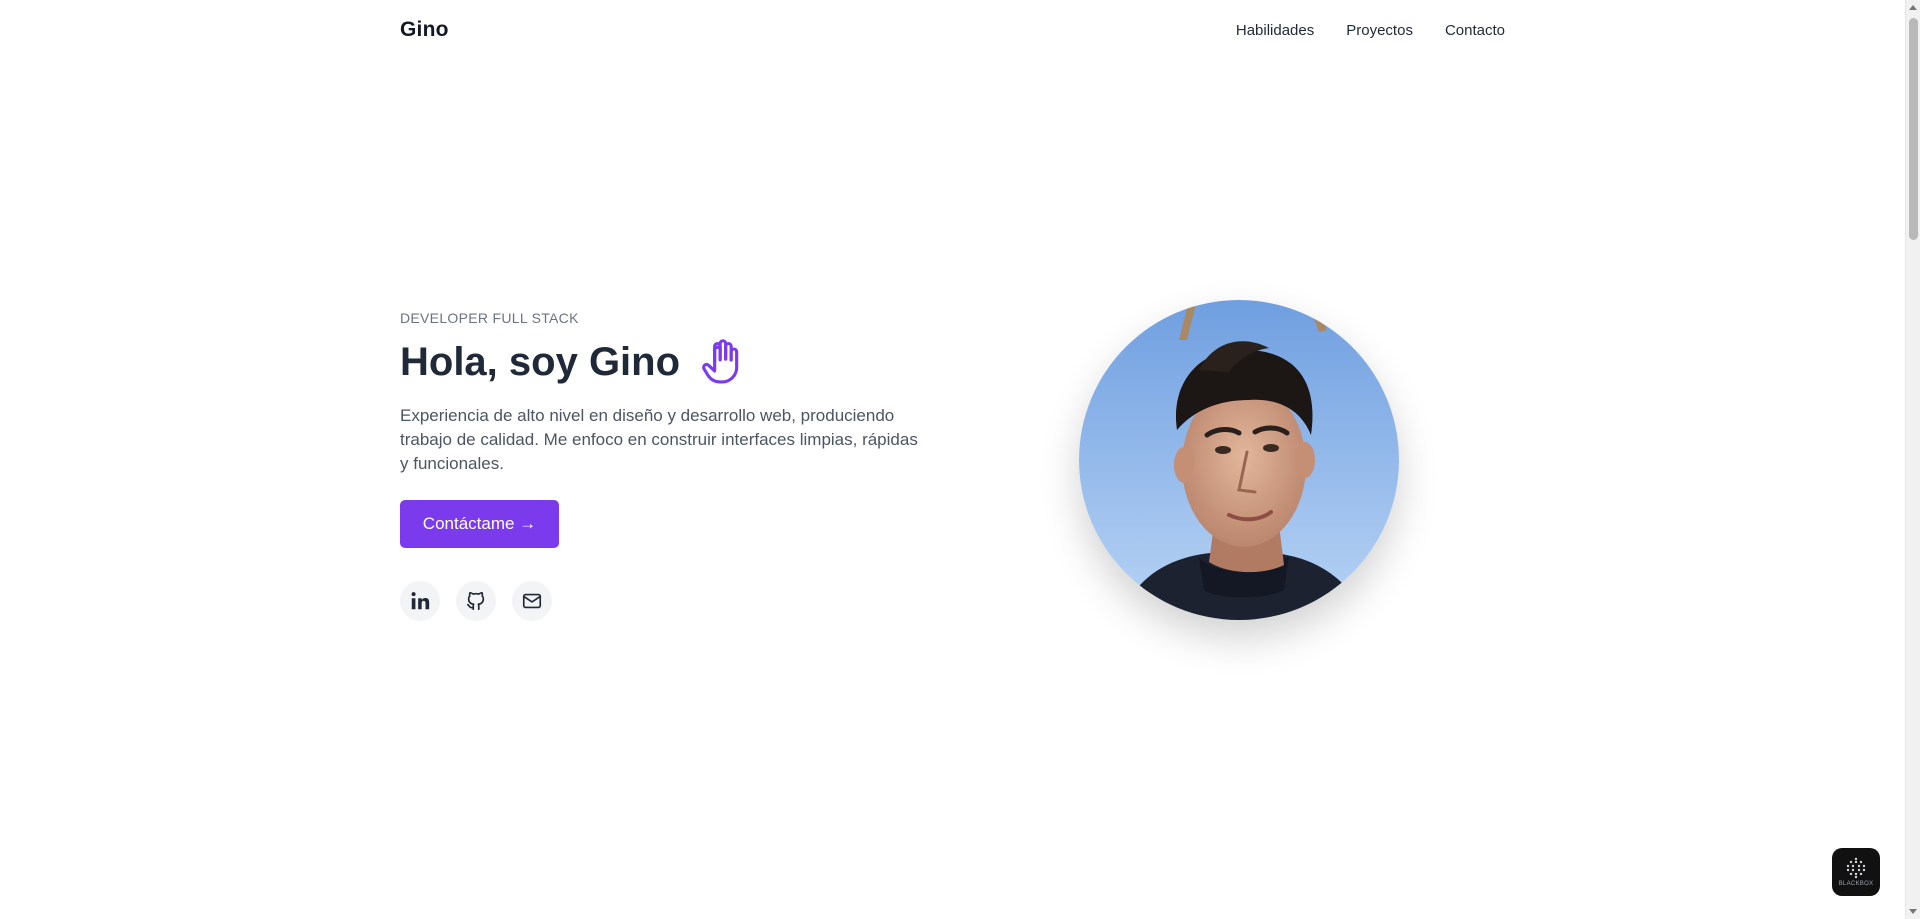  I want to click on linkedin-icon, so click(420, 601).